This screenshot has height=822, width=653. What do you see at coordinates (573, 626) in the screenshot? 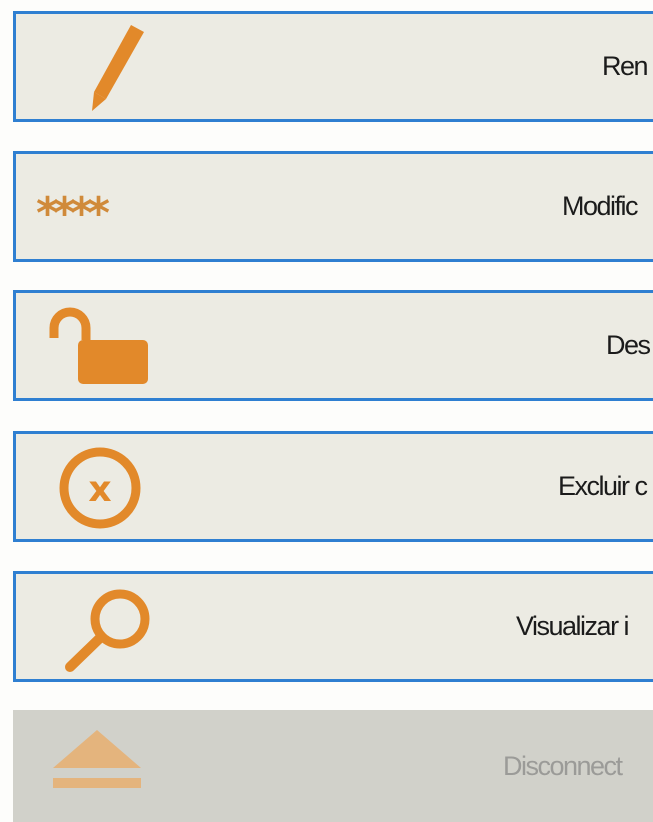
I see `view-label: Visualizar i` at bounding box center [573, 626].